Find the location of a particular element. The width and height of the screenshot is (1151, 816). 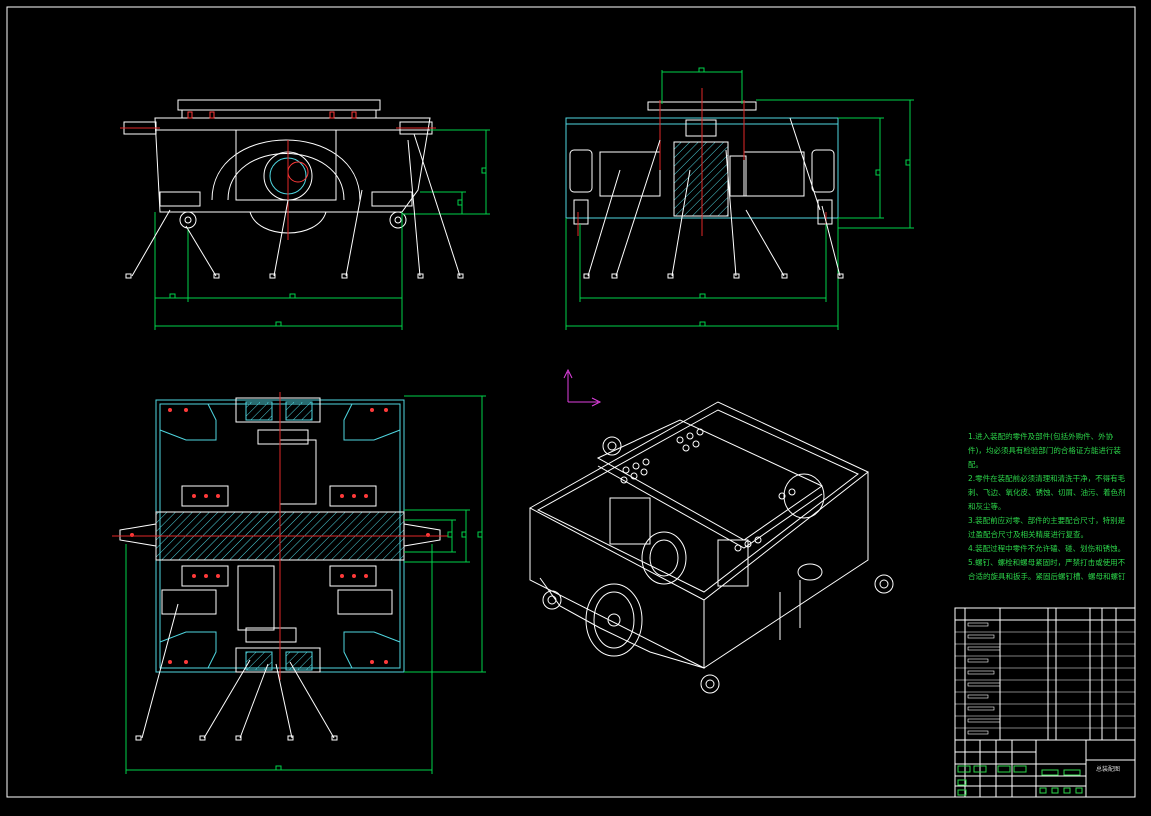

note-line: 5.螺钉、螺栓和螺母紧固时，严禁打击或使用不 is located at coordinates (1047, 562).